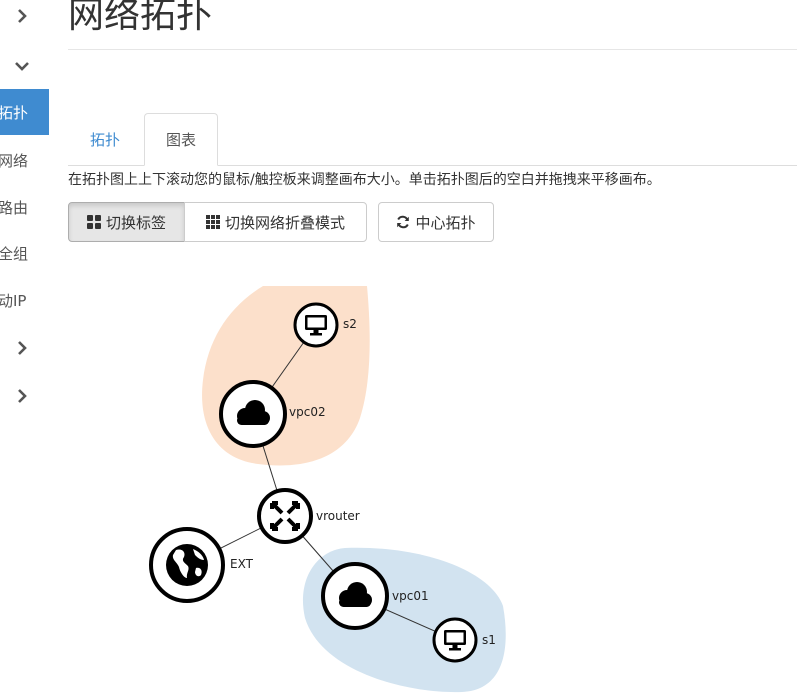  I want to click on vpc02-group-hull, so click(286, 376).